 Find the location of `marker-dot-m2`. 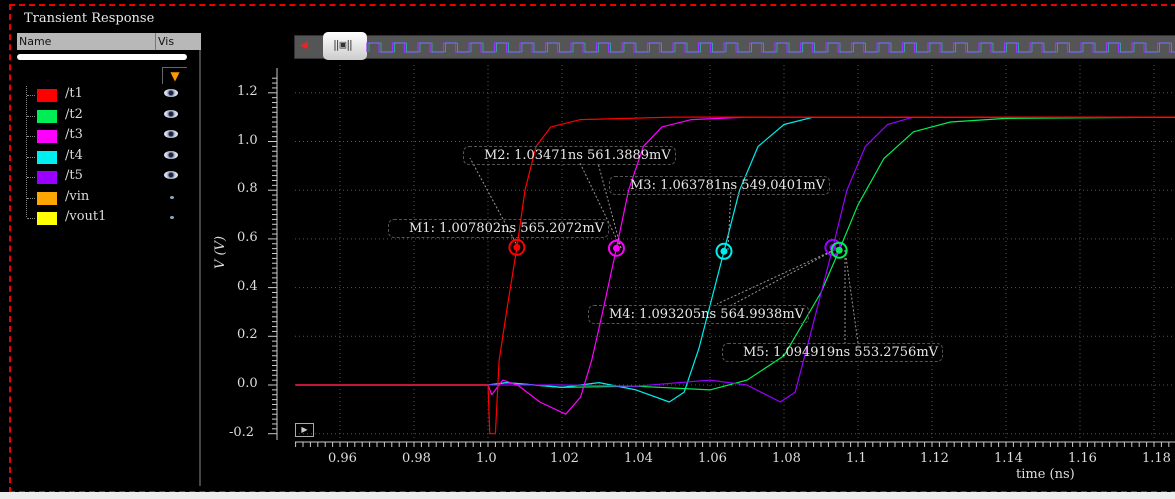

marker-dot-m2 is located at coordinates (616, 248).